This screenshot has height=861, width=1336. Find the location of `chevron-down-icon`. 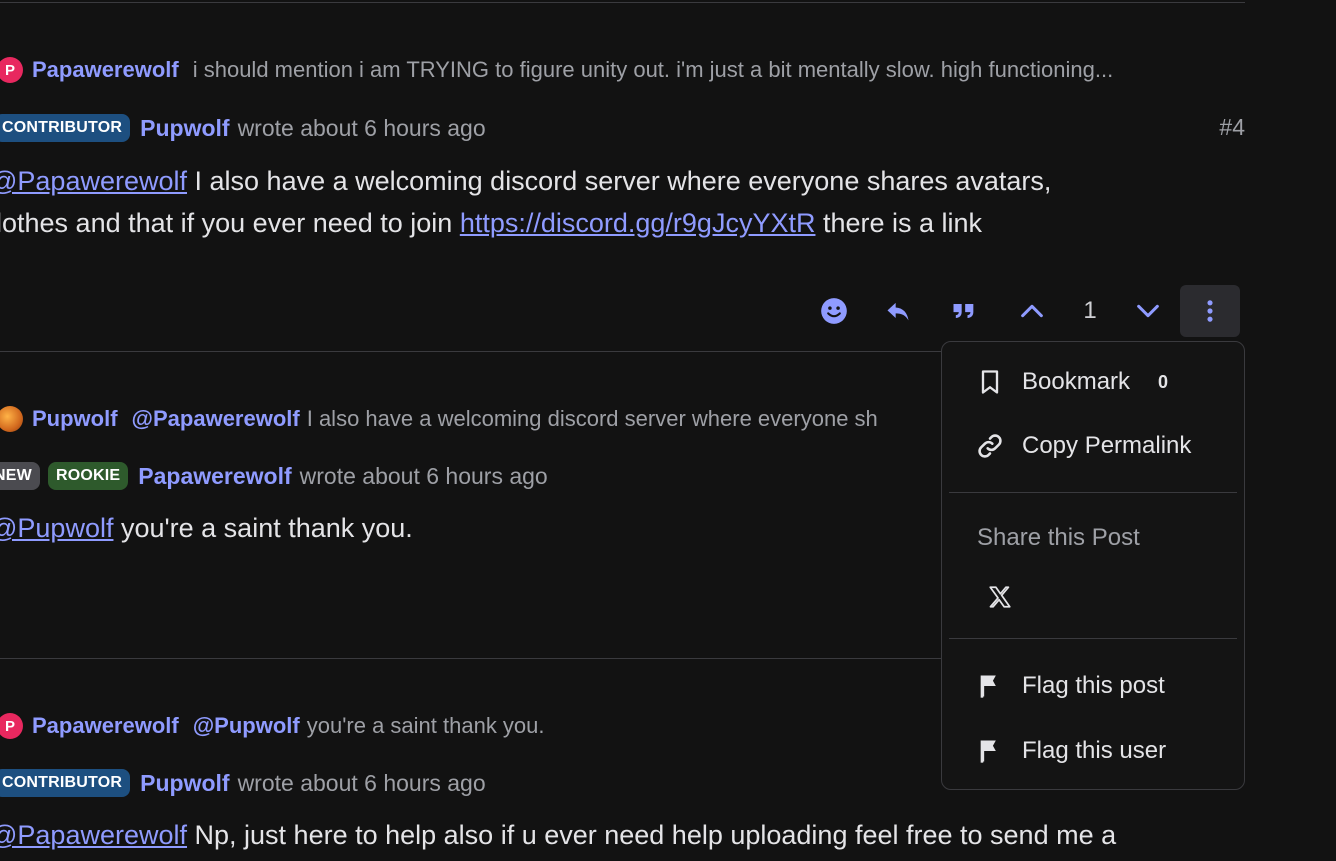

chevron-down-icon is located at coordinates (1148, 311).